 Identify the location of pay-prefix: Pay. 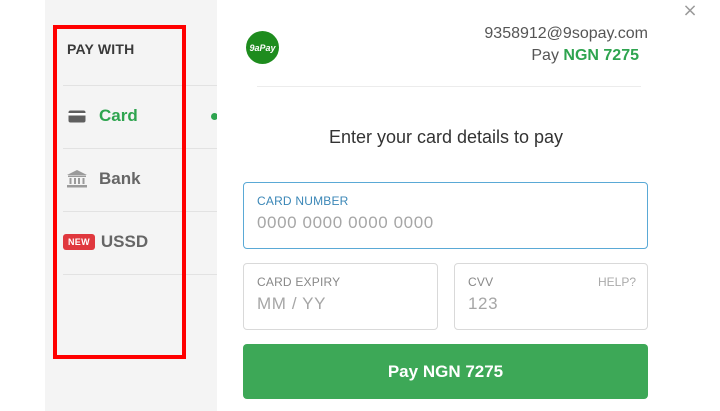
(545, 55).